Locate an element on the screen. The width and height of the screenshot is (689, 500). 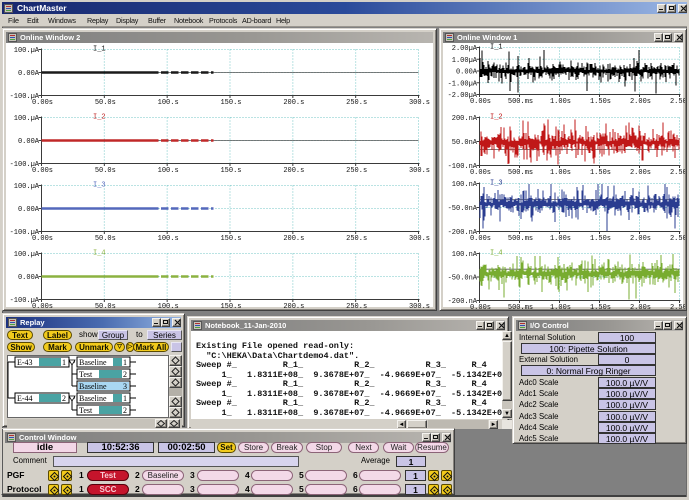
svg-text: 2.00µA is located at coordinates (465, 49).